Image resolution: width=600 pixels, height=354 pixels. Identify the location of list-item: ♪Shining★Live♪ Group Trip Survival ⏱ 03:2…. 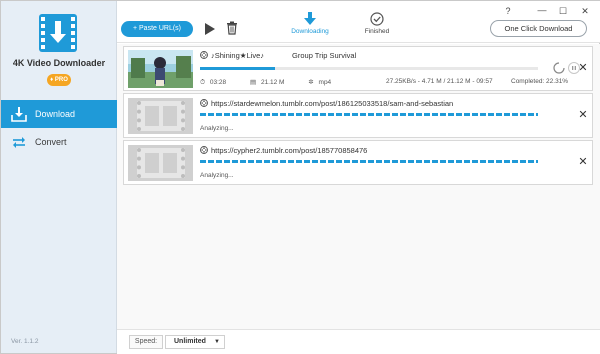
(358, 68).